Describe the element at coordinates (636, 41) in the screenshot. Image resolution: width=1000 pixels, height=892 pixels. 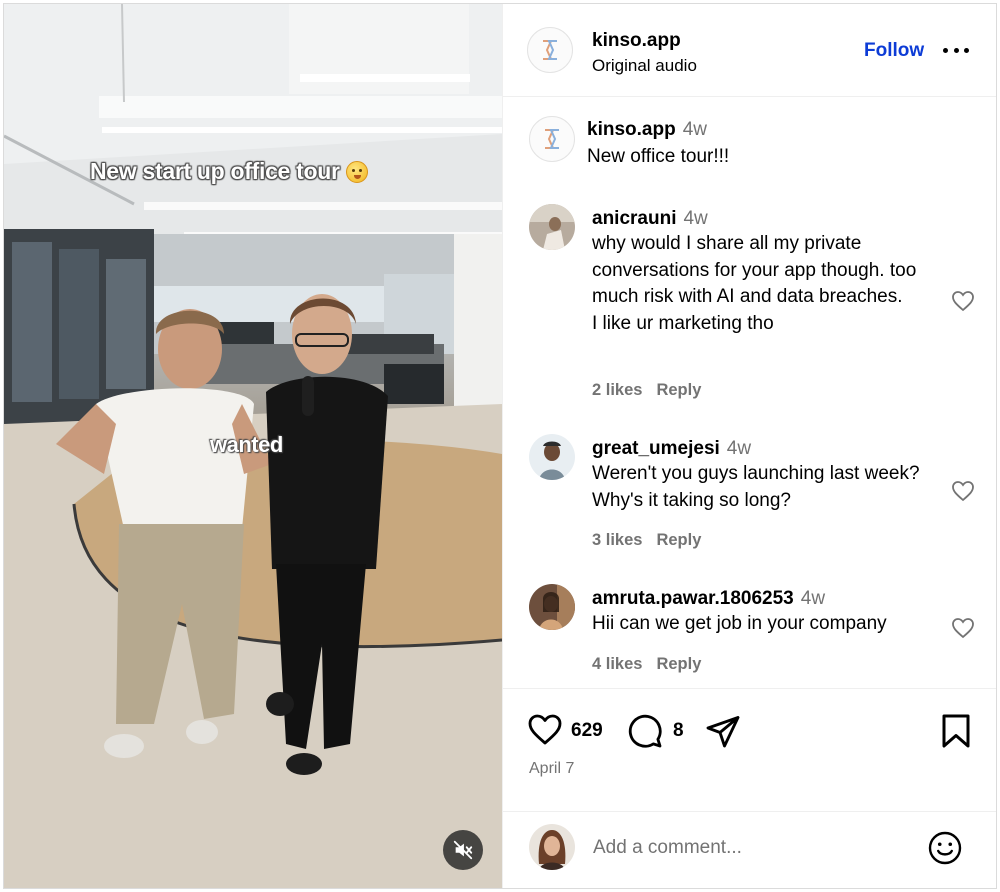
I see `author-username: kinso.app` at that location.